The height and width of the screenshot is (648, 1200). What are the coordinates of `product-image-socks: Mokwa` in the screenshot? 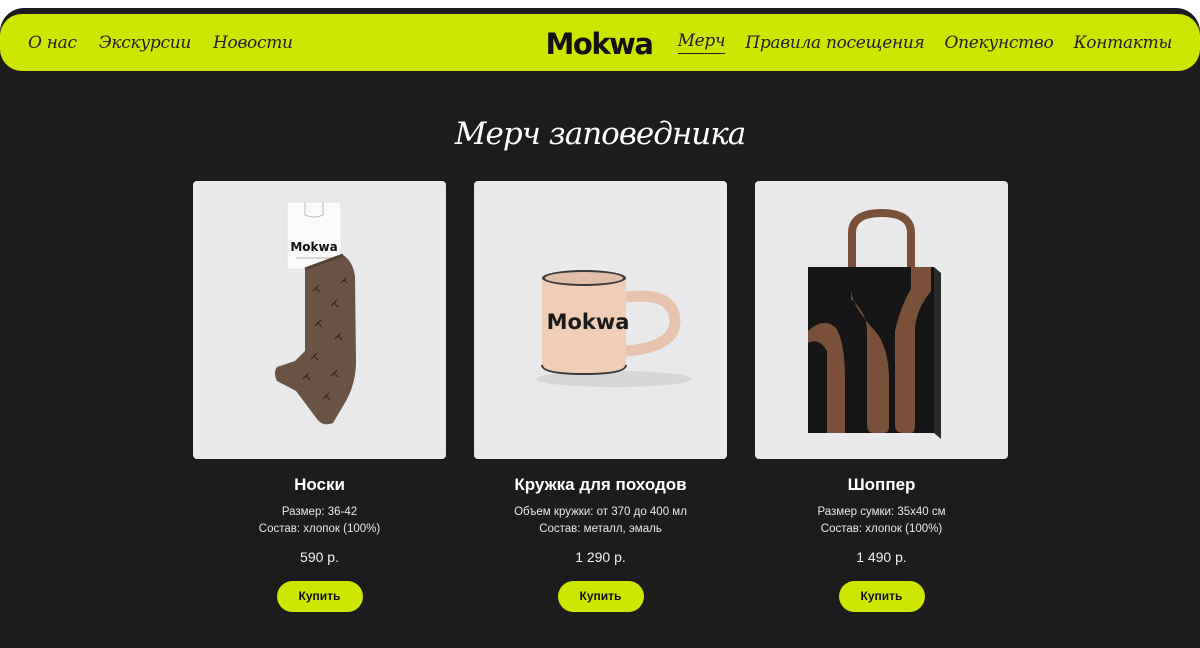 It's located at (319, 320).